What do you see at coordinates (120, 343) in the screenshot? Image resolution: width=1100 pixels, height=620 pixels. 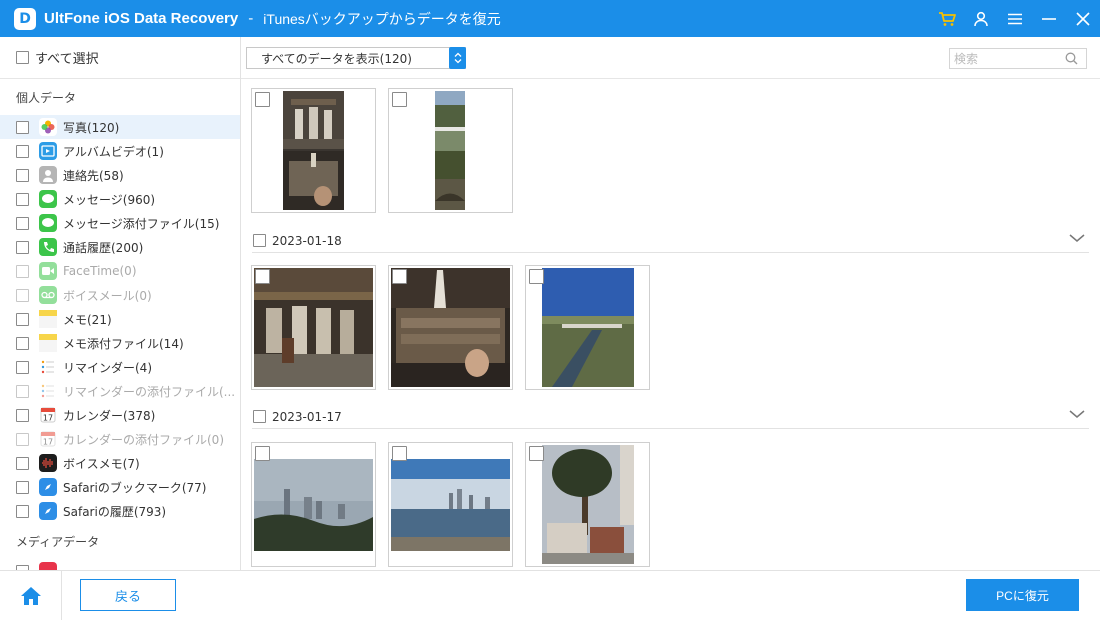 I see `sidebar-item-notes-attachment: メモ添付ファイル(14)` at bounding box center [120, 343].